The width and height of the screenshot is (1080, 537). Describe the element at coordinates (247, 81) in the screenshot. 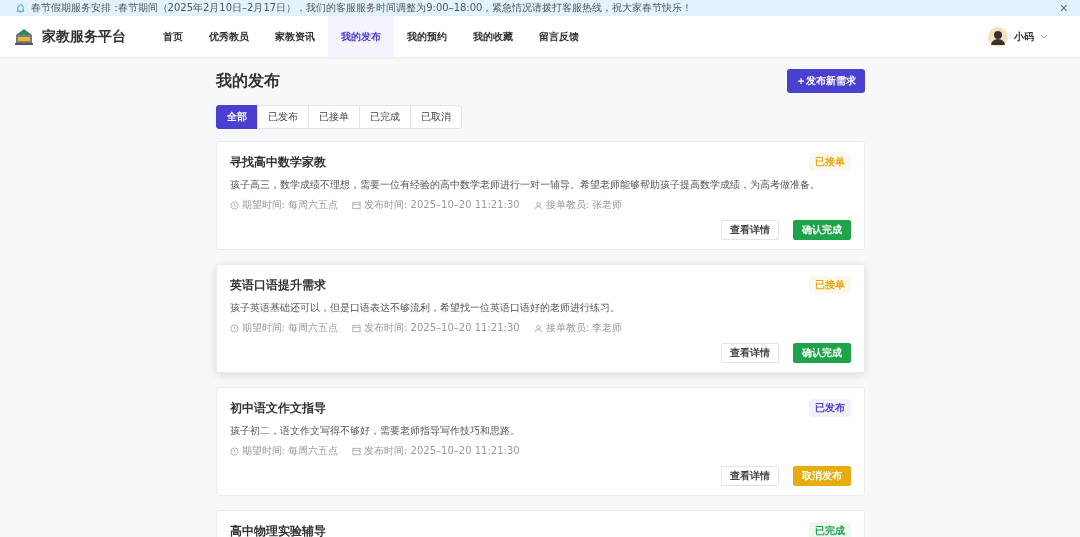

I see `page-title: 我的发布` at that location.